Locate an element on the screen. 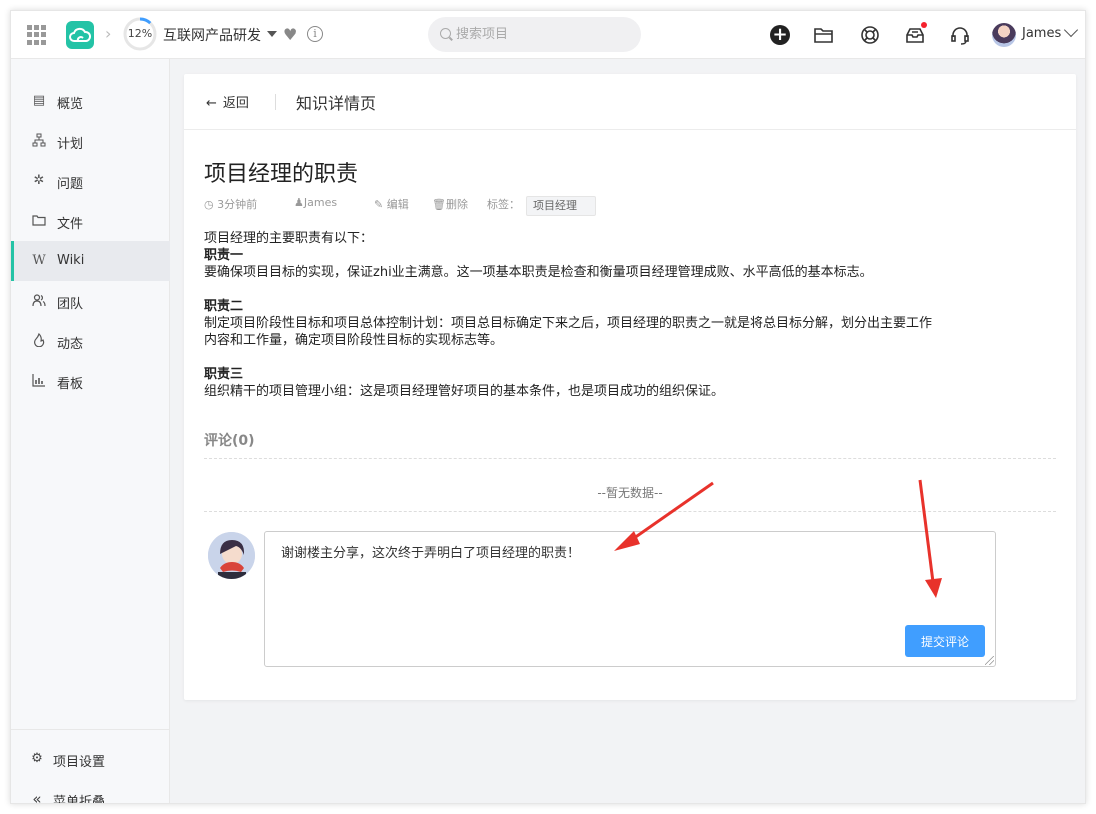 This screenshot has width=1096, height=814. card-header: ← 返回 知识详情页 is located at coordinates (630, 102).